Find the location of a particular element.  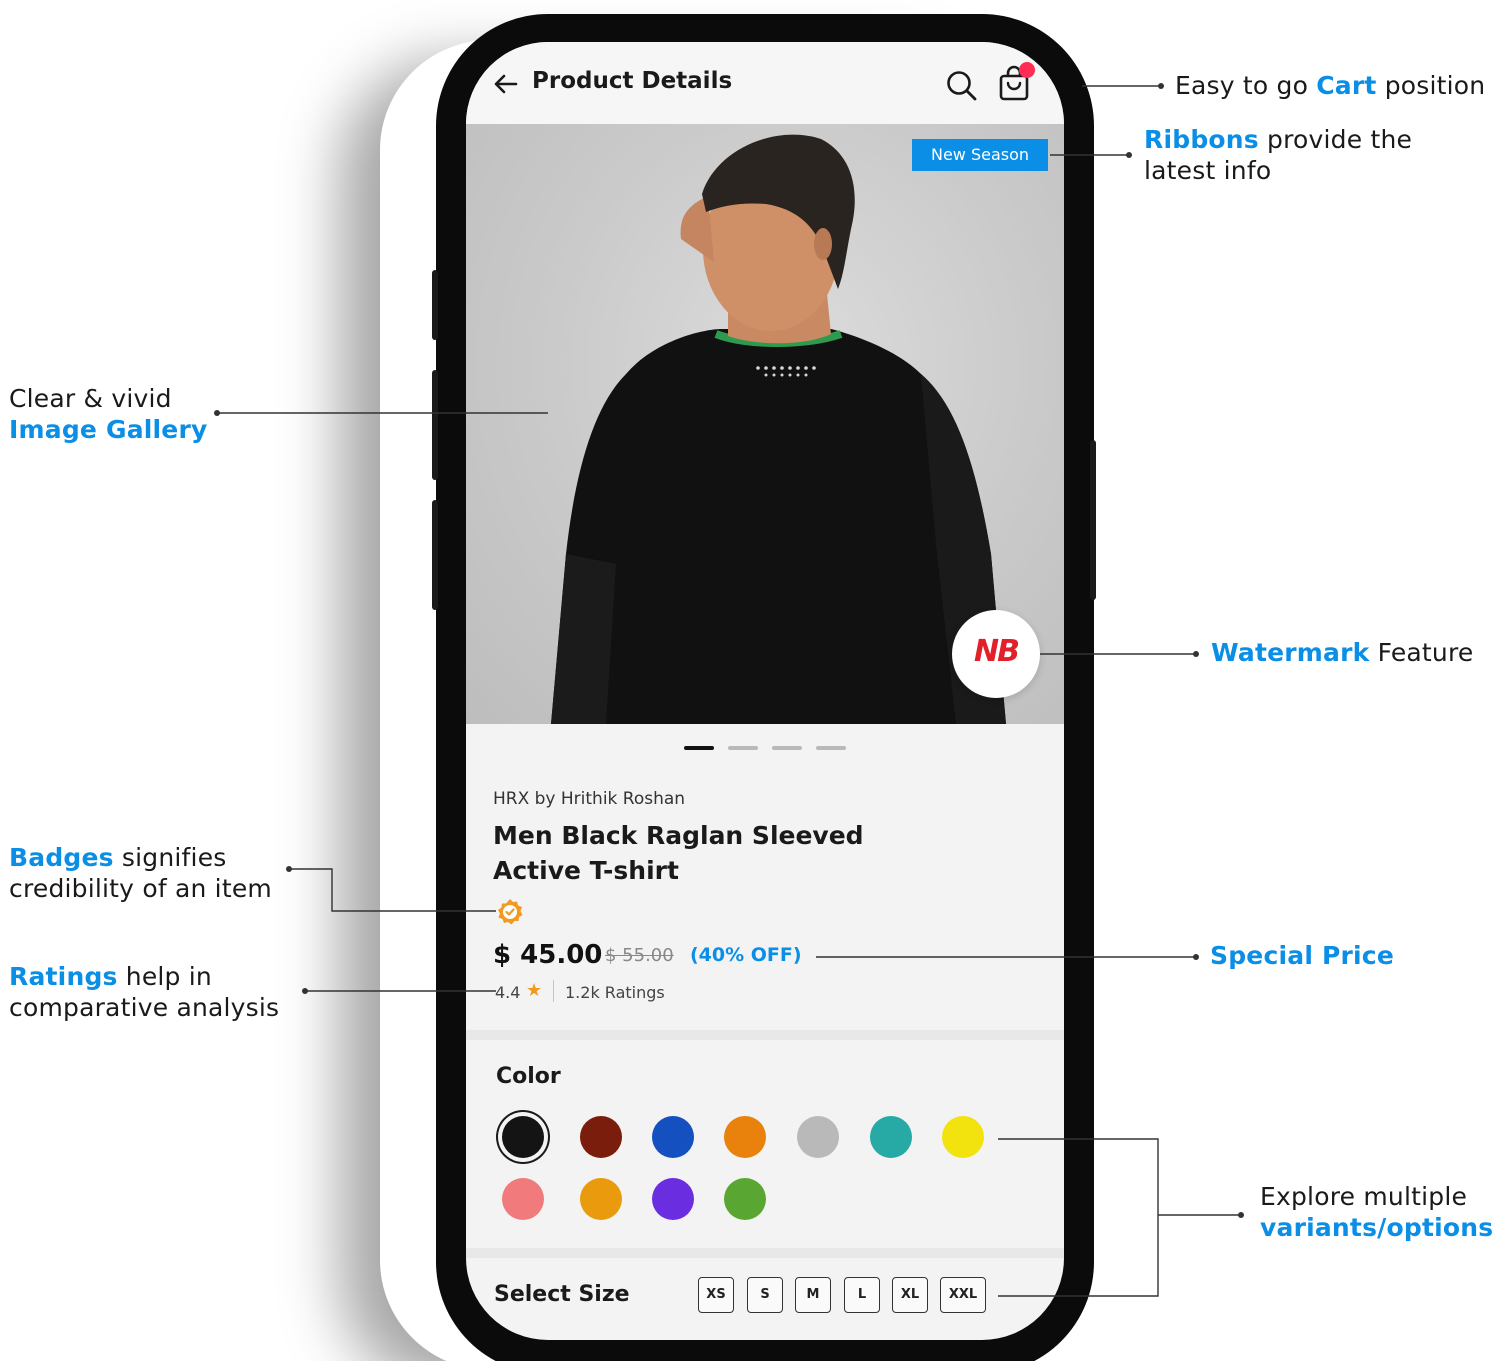

rating-value: 4.4 is located at coordinates (508, 992).